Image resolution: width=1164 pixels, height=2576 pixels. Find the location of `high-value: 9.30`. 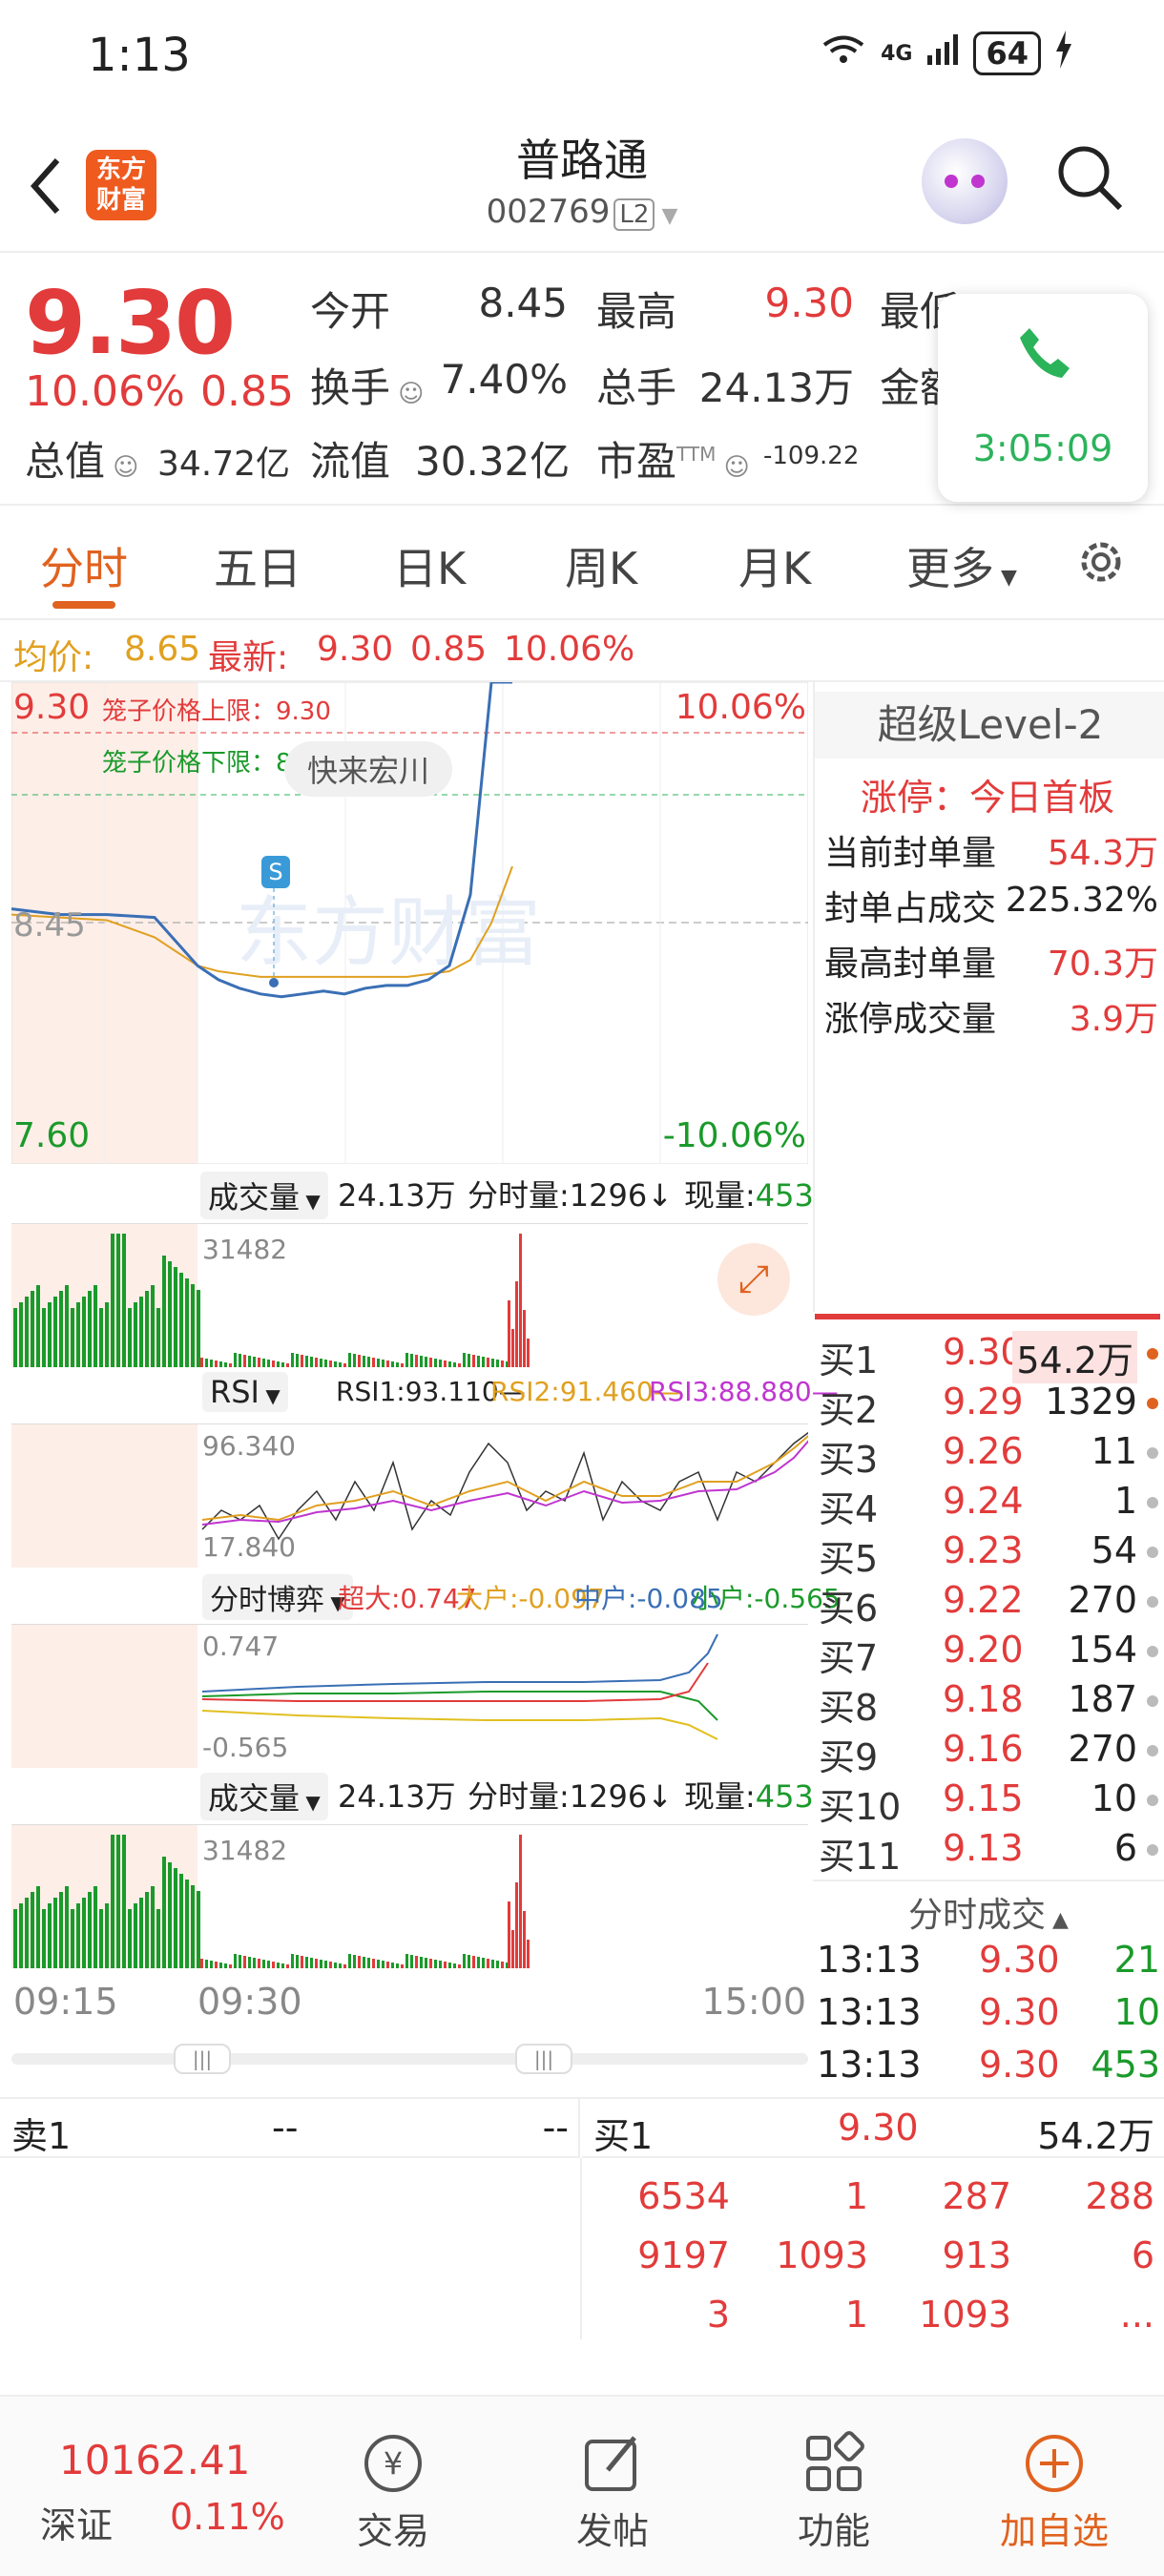

high-value: 9.30 is located at coordinates (809, 303).